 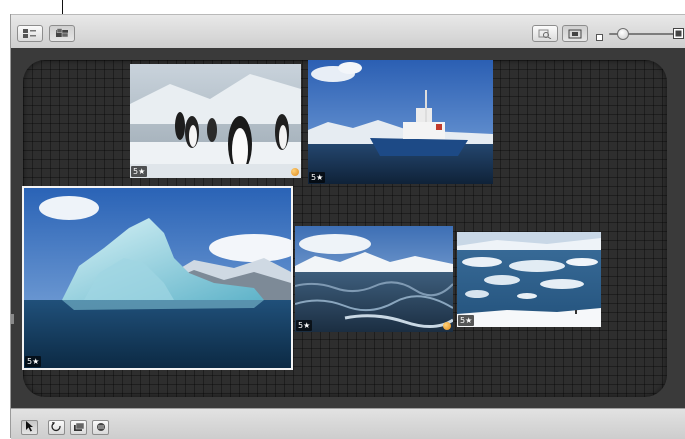 I want to click on bottom-toolbar, so click(x=348, y=423).